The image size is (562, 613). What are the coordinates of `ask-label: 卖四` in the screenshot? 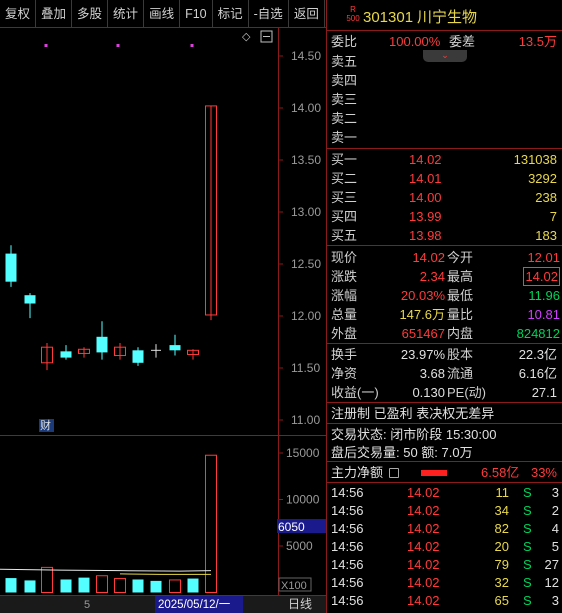 It's located at (344, 80).